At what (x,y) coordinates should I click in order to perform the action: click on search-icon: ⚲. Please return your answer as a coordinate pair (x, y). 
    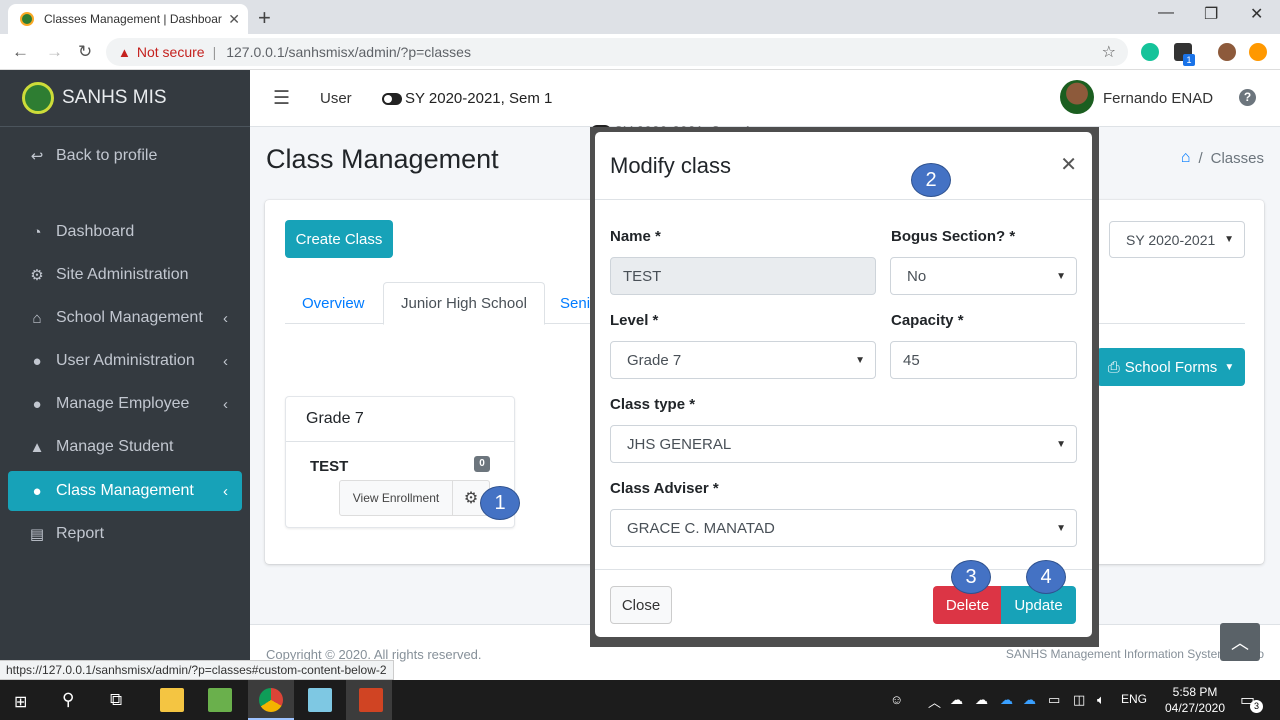
    Looking at the image, I should click on (68, 700).